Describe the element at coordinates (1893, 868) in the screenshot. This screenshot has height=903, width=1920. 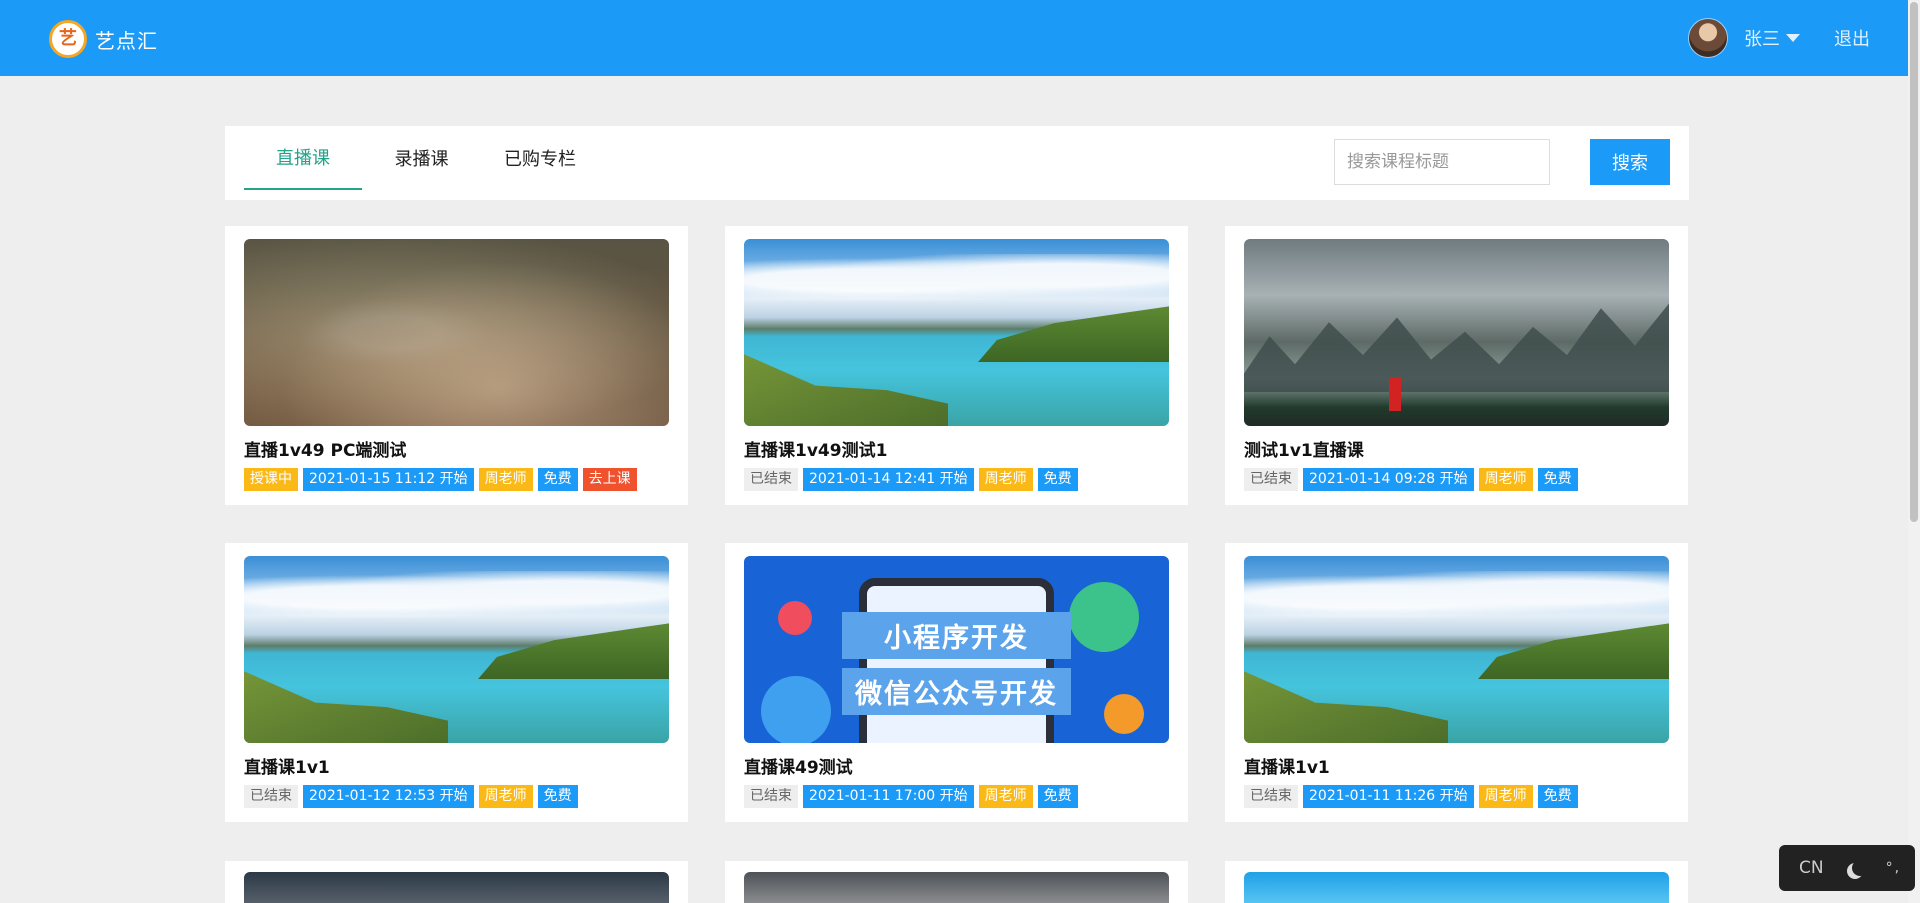
I see `more-icon: °,` at that location.